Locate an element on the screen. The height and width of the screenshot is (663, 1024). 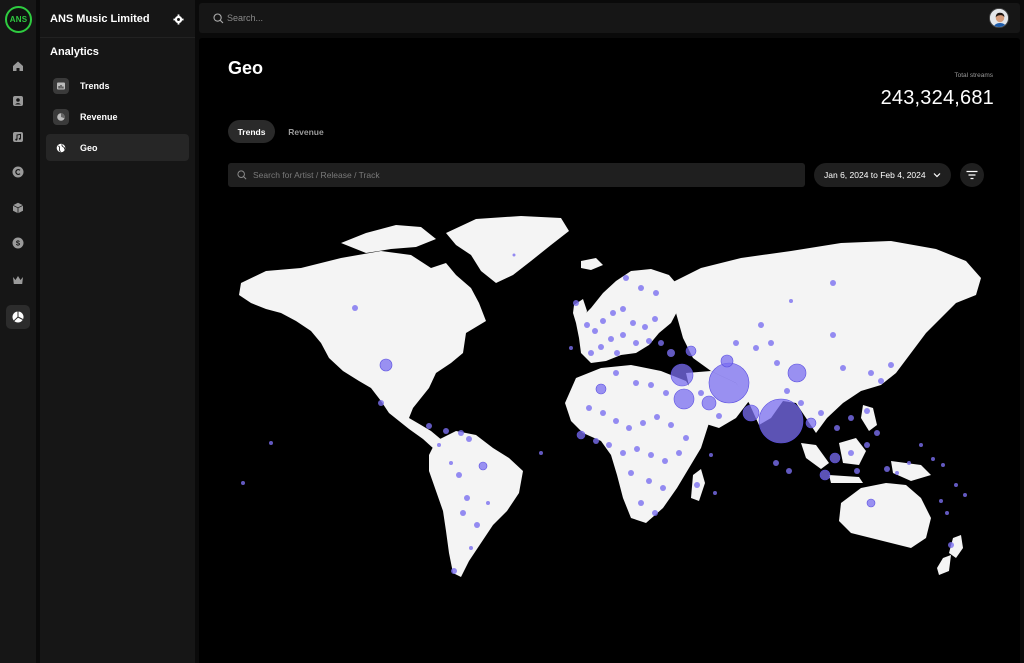
europe is located at coordinates (628, 316).